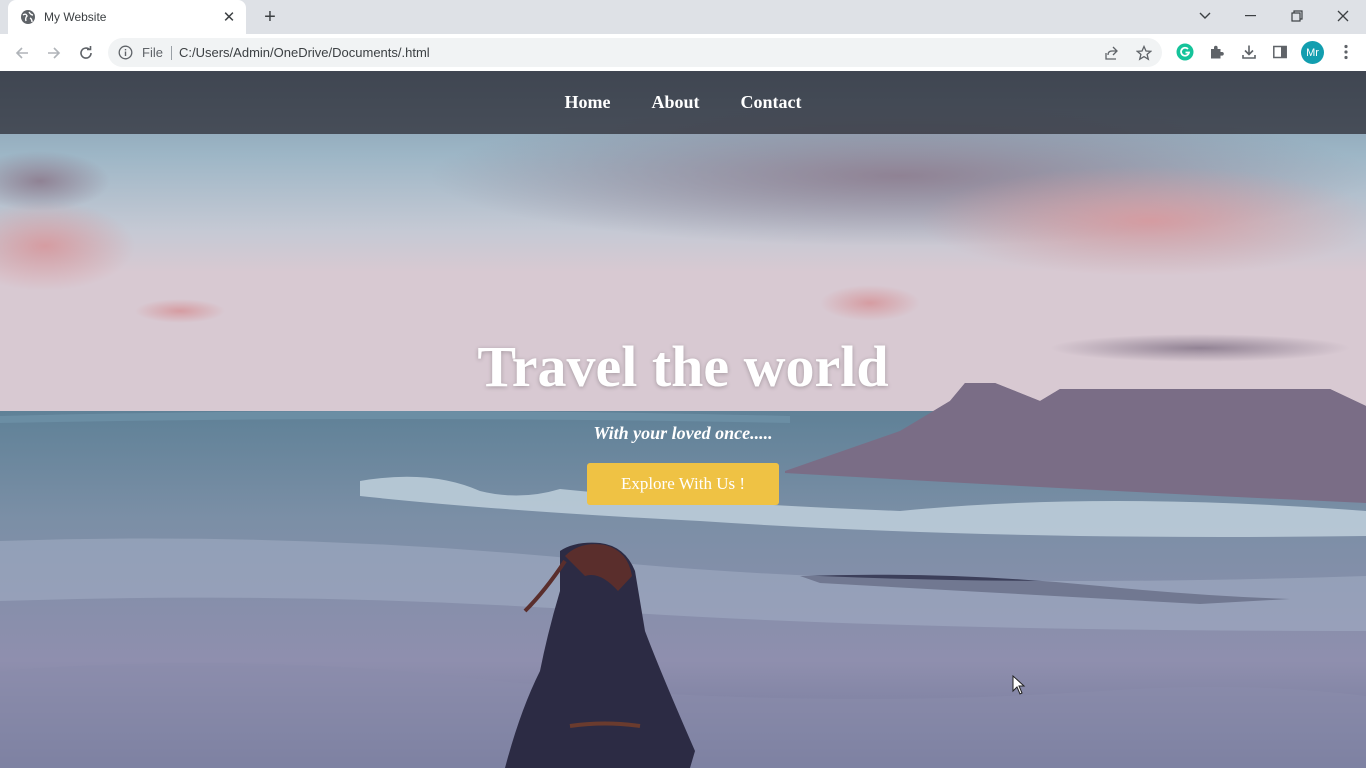 Image resolution: width=1366 pixels, height=768 pixels. I want to click on side-panel-icon, so click(1280, 52).